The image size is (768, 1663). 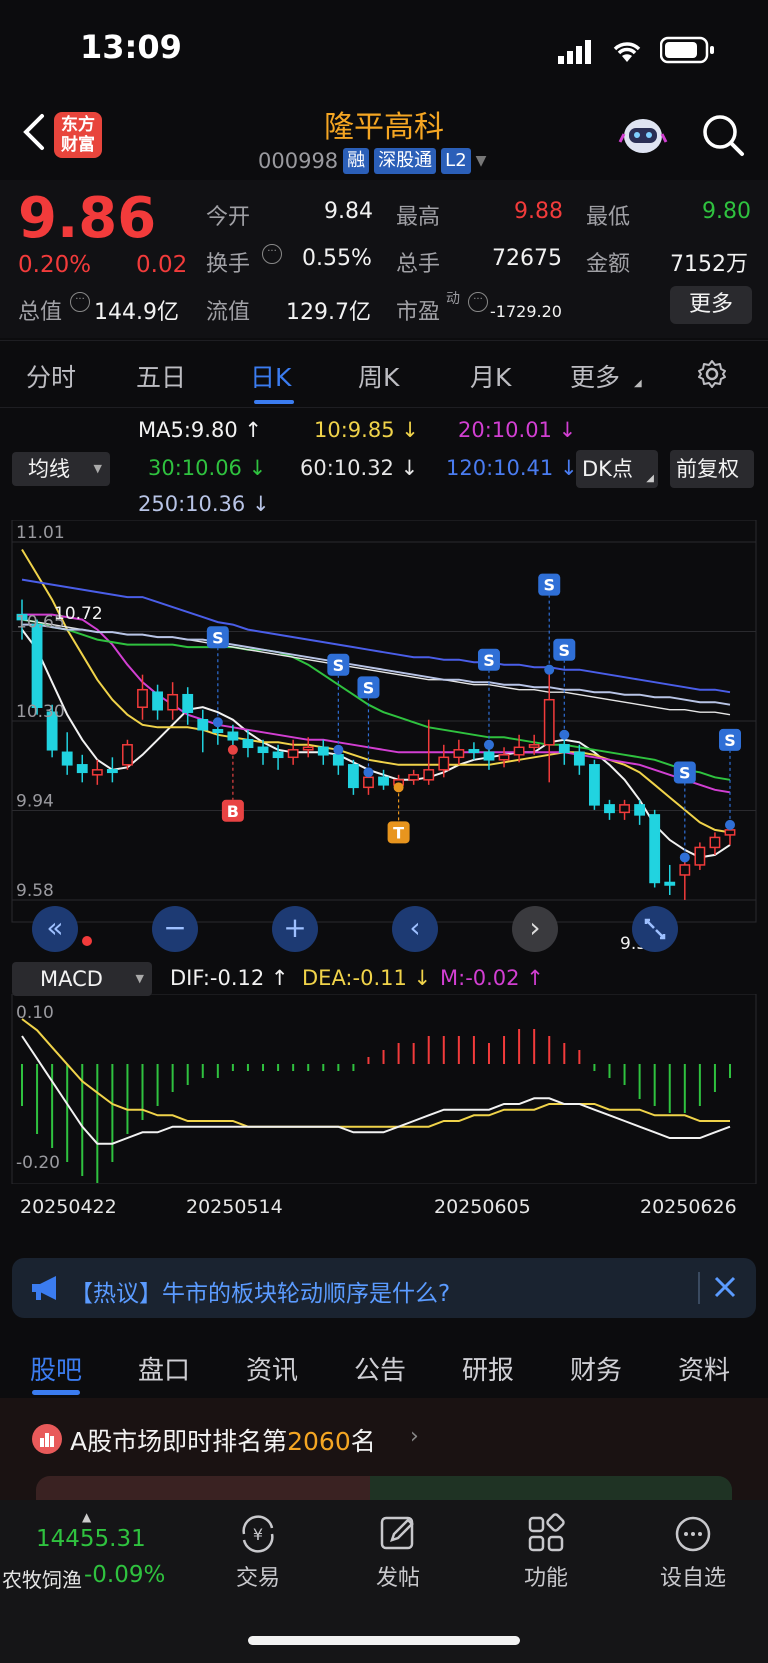 What do you see at coordinates (488, 1368) in the screenshot?
I see `tab-research: 研报` at bounding box center [488, 1368].